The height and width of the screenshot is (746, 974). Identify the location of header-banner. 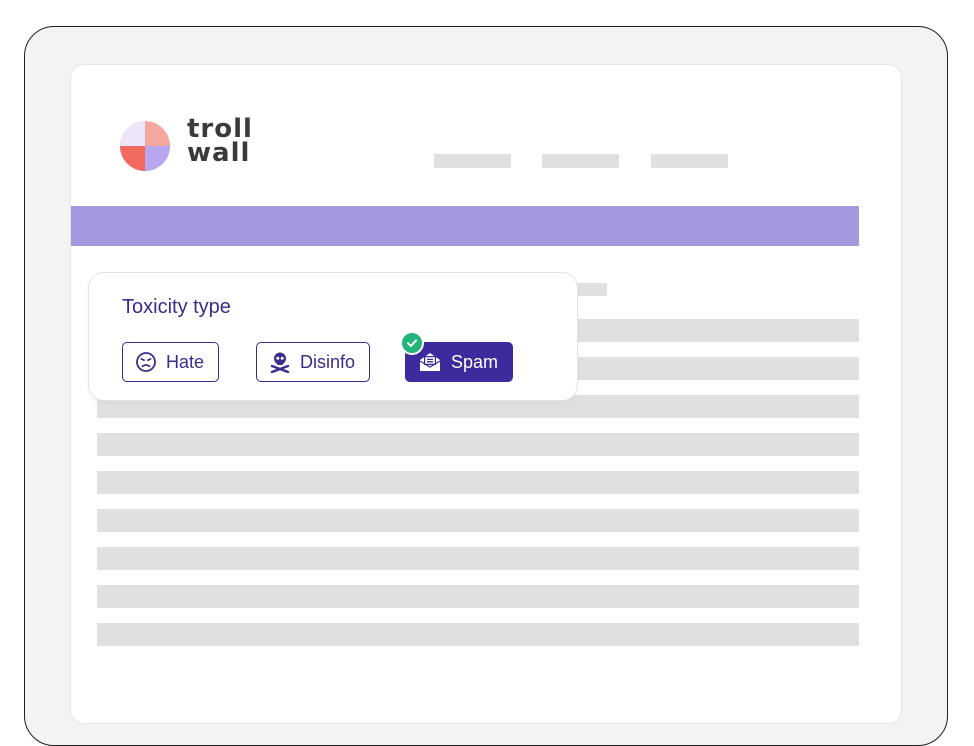
(465, 226).